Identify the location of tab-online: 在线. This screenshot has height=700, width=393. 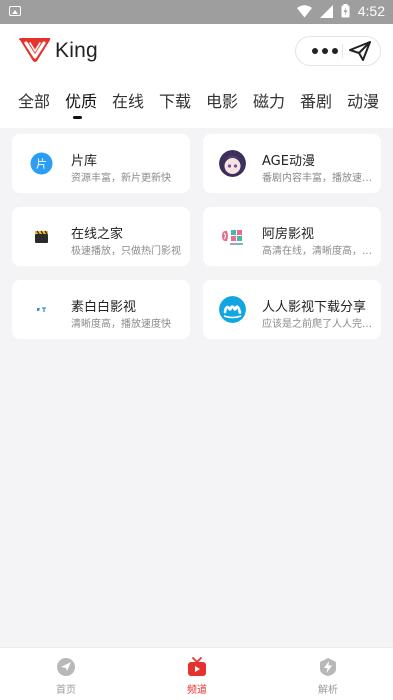
(128, 100).